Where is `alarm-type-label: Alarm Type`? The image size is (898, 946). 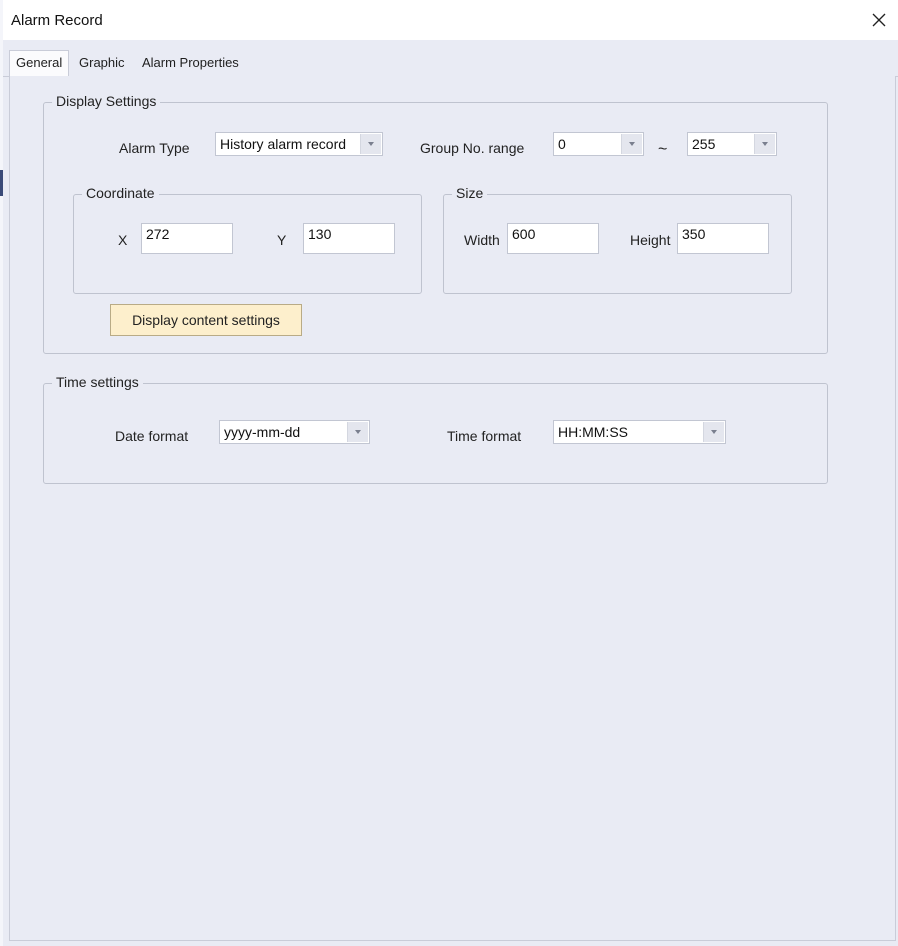 alarm-type-label: Alarm Type is located at coordinates (154, 148).